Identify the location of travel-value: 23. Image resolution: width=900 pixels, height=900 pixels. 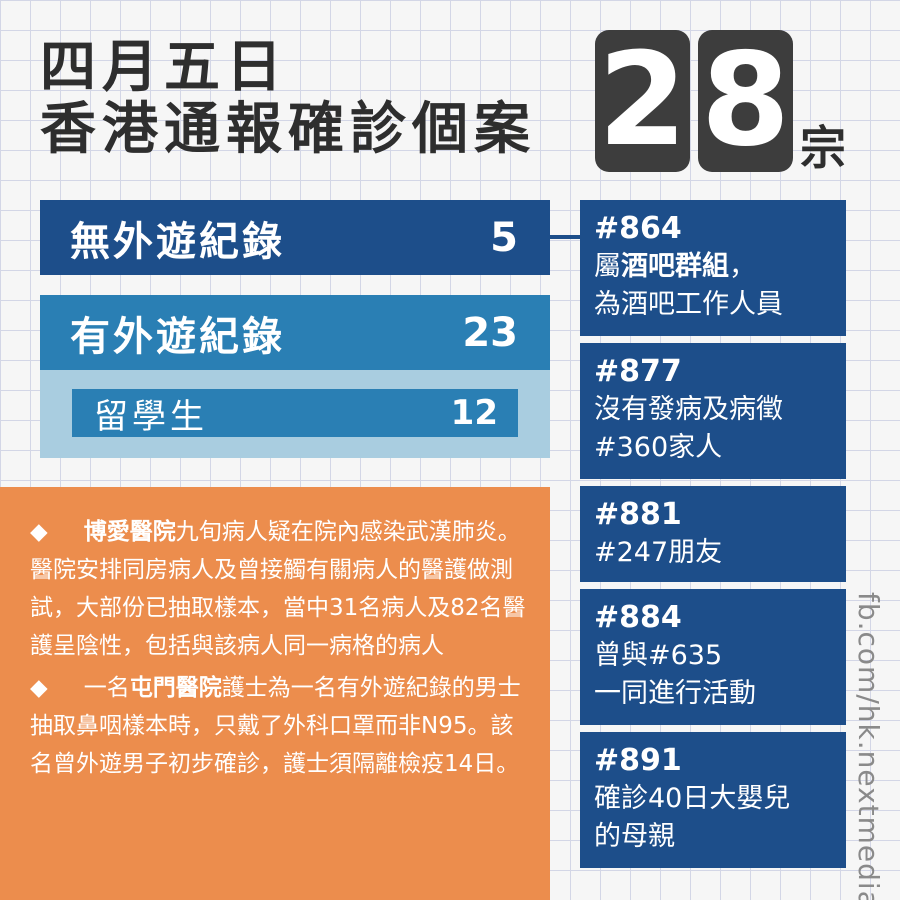
(490, 332).